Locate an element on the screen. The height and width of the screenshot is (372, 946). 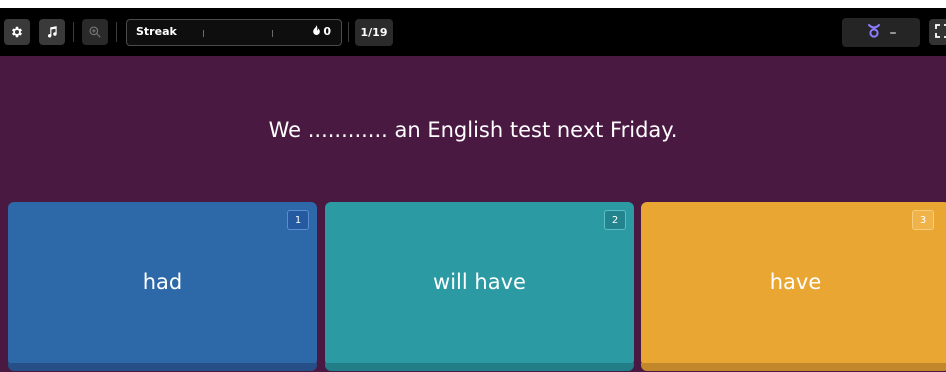
powerup-value: – is located at coordinates (893, 32).